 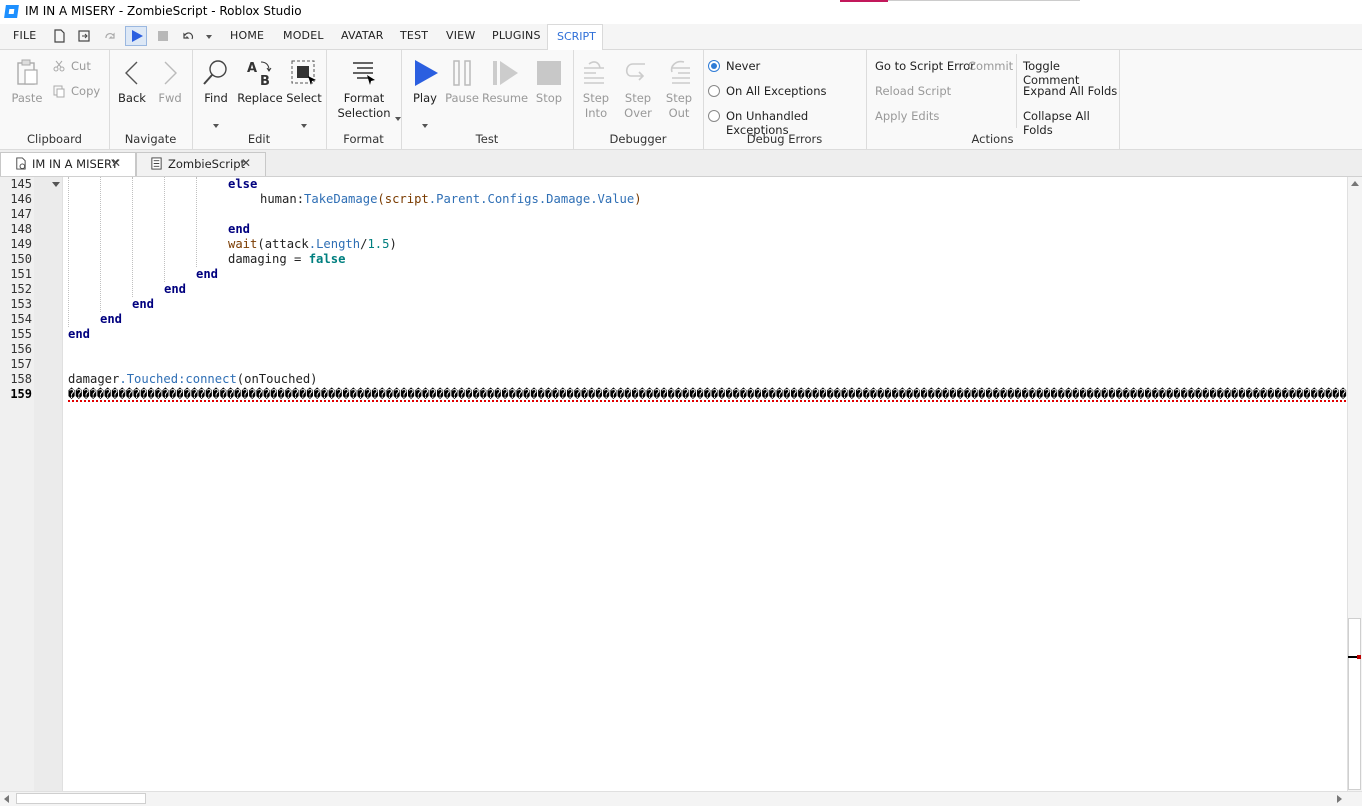 I want to click on quick-stop-icon, so click(x=163, y=36).